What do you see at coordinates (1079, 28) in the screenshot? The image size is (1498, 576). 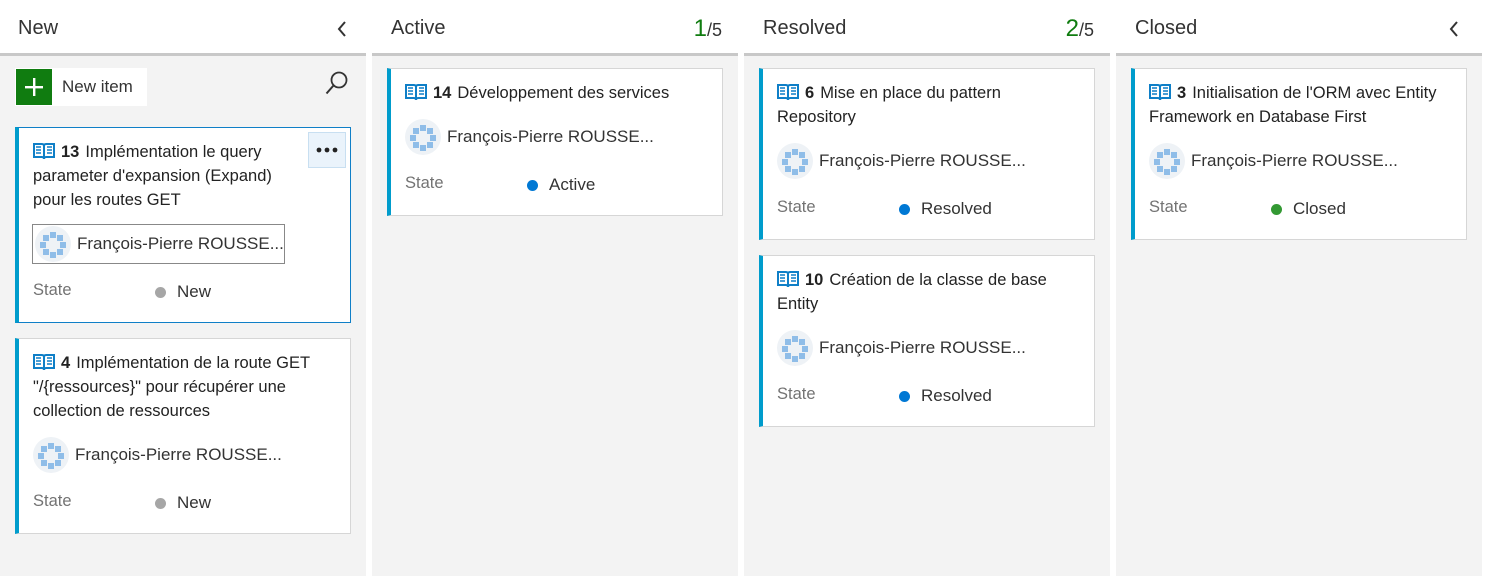 I see `wip-count: 2/5` at bounding box center [1079, 28].